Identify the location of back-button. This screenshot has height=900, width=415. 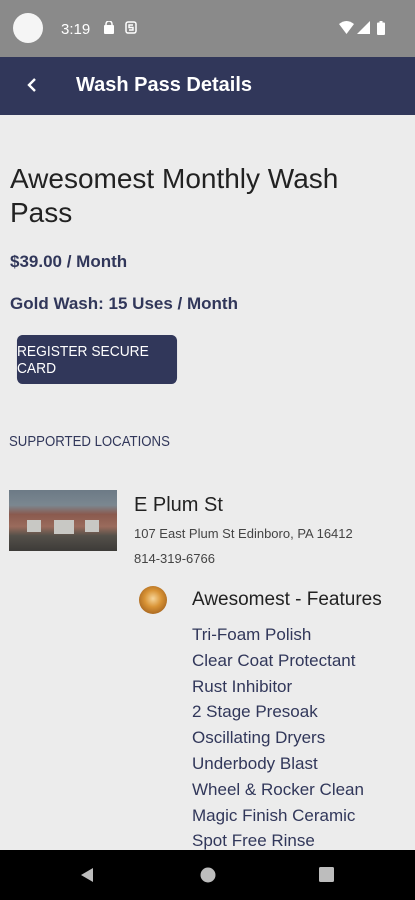
(32, 85).